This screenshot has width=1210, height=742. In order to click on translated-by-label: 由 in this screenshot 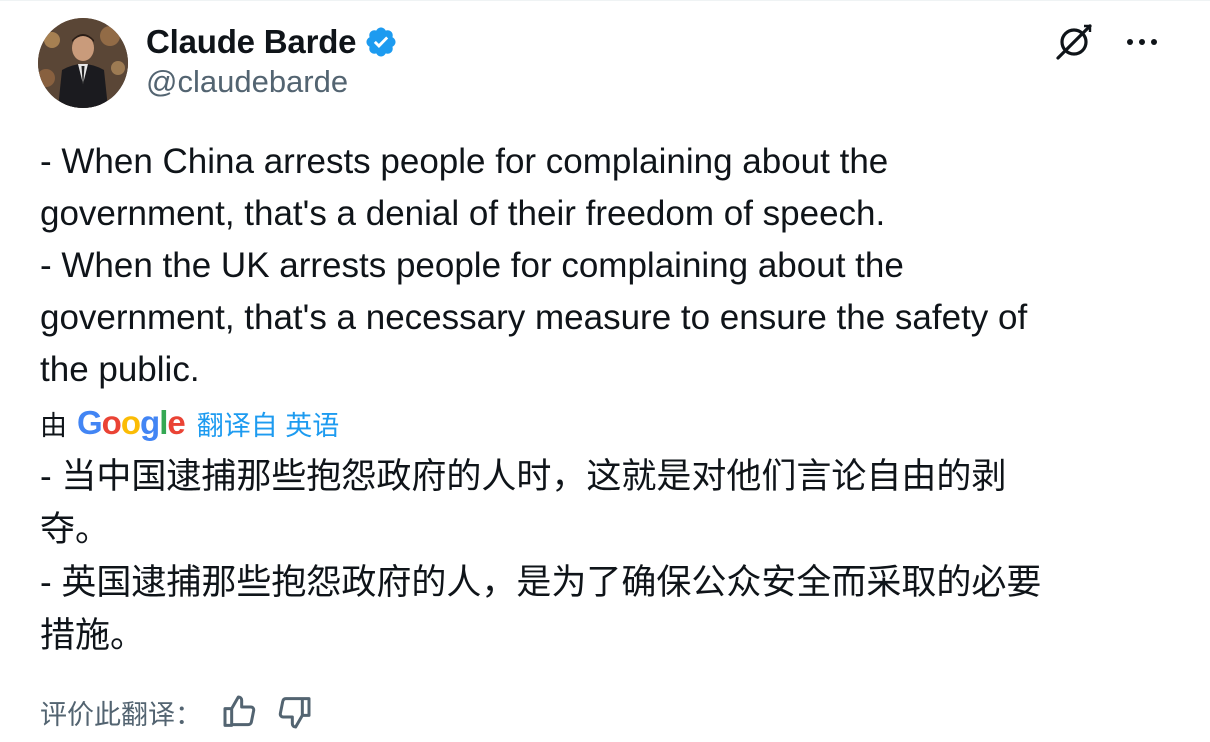, I will do `click(53, 425)`.